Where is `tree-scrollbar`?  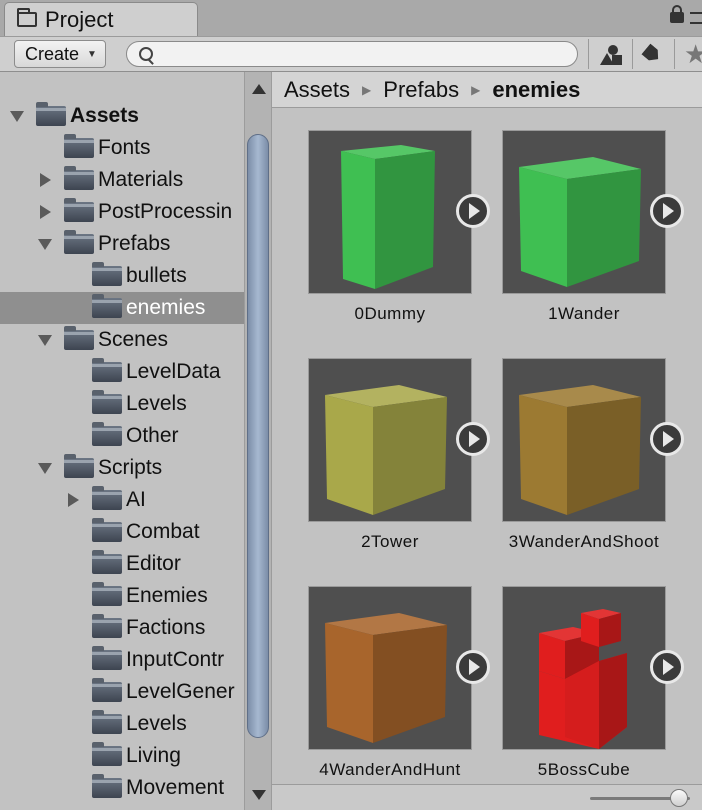
tree-scrollbar is located at coordinates (258, 441).